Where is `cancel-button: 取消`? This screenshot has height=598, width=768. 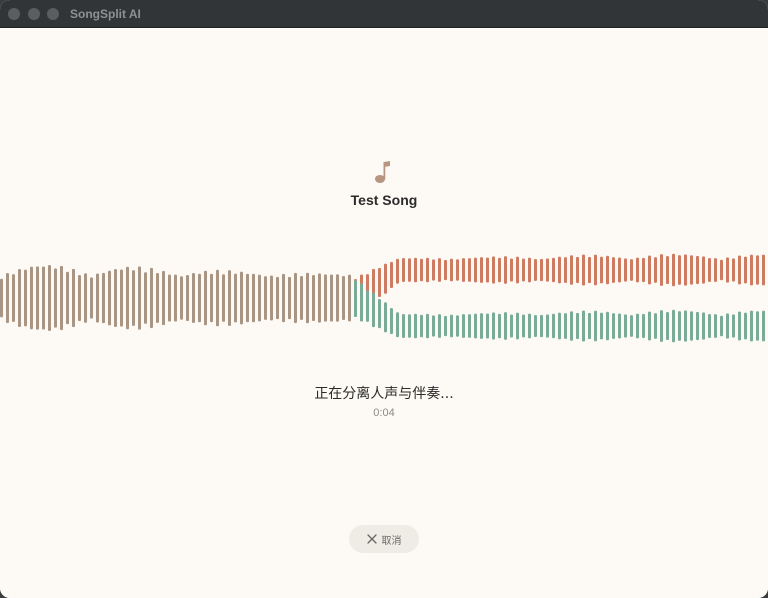 cancel-button: 取消 is located at coordinates (384, 539).